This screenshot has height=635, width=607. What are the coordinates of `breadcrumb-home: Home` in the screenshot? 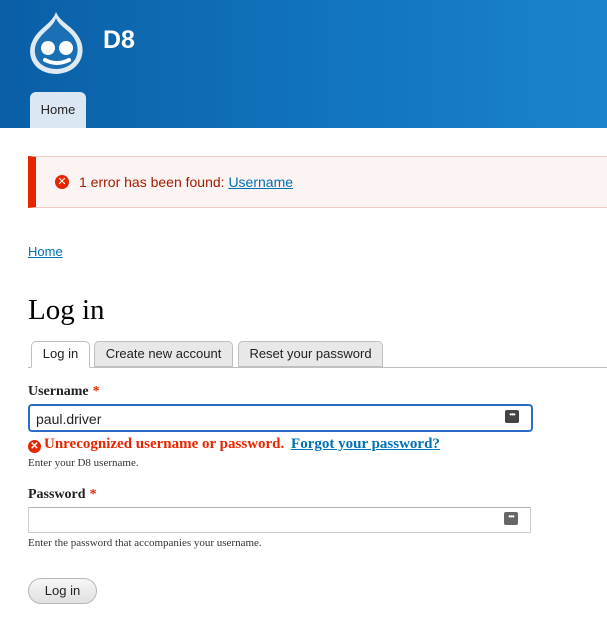 It's located at (45, 251).